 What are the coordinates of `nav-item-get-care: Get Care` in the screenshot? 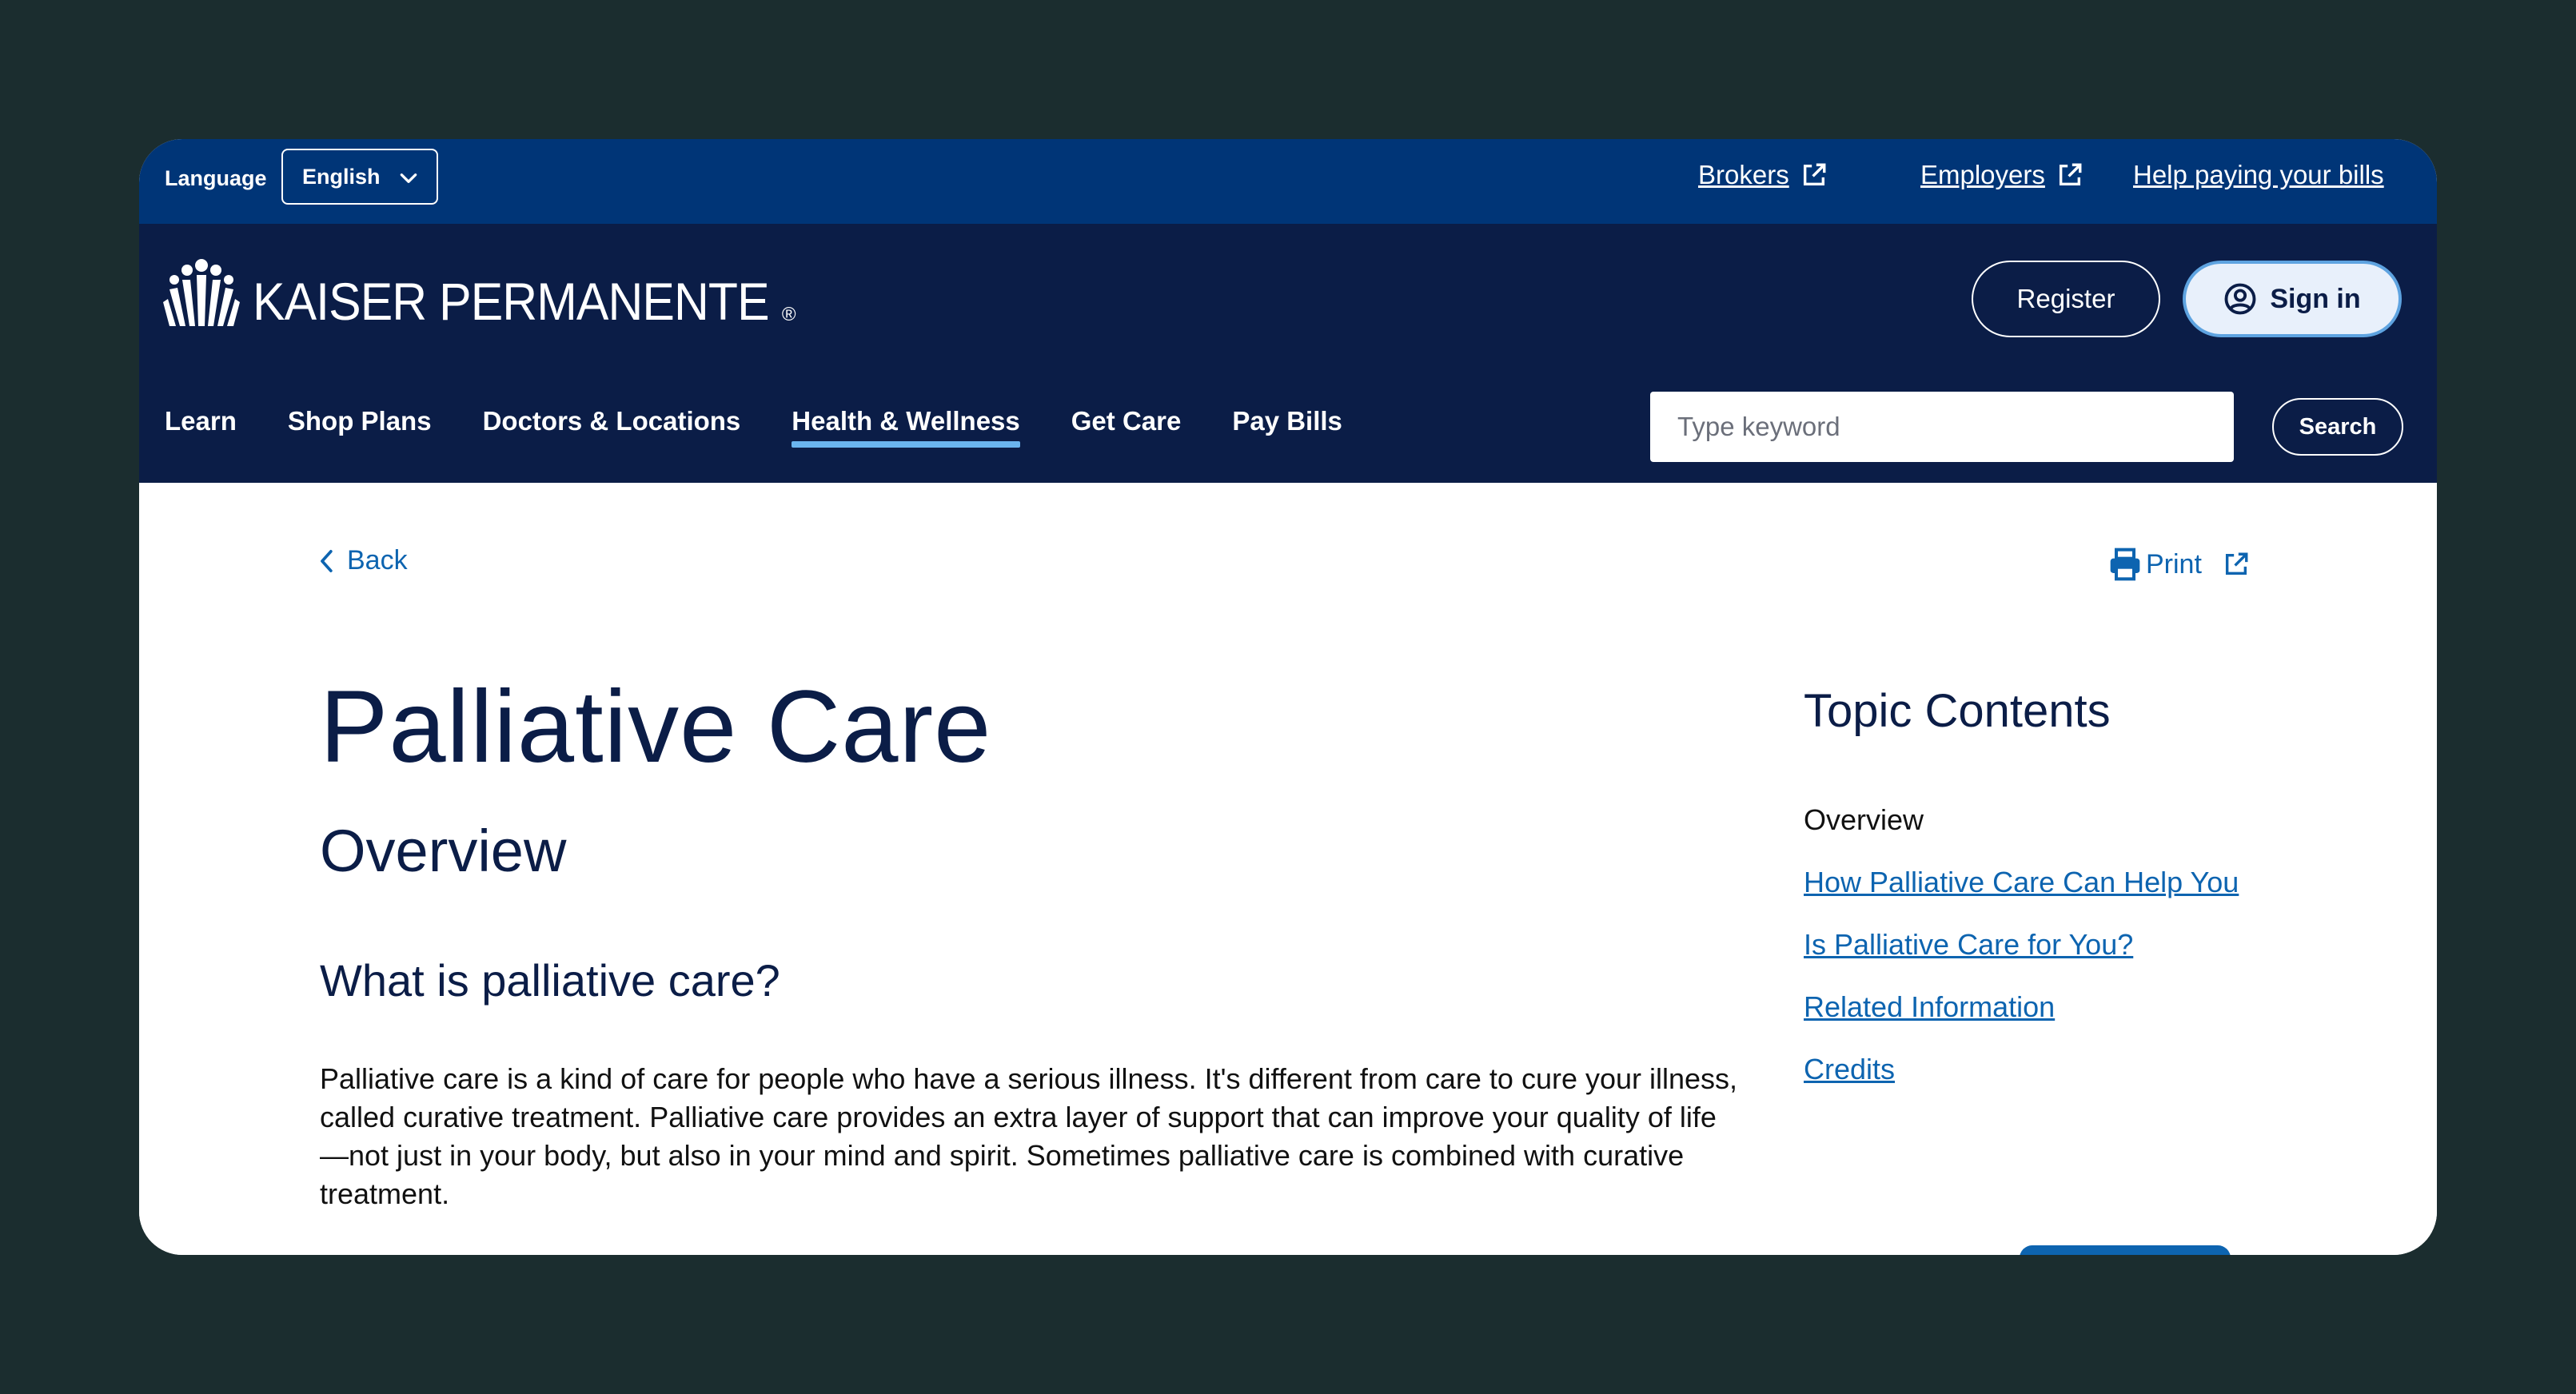 It's located at (1126, 425).